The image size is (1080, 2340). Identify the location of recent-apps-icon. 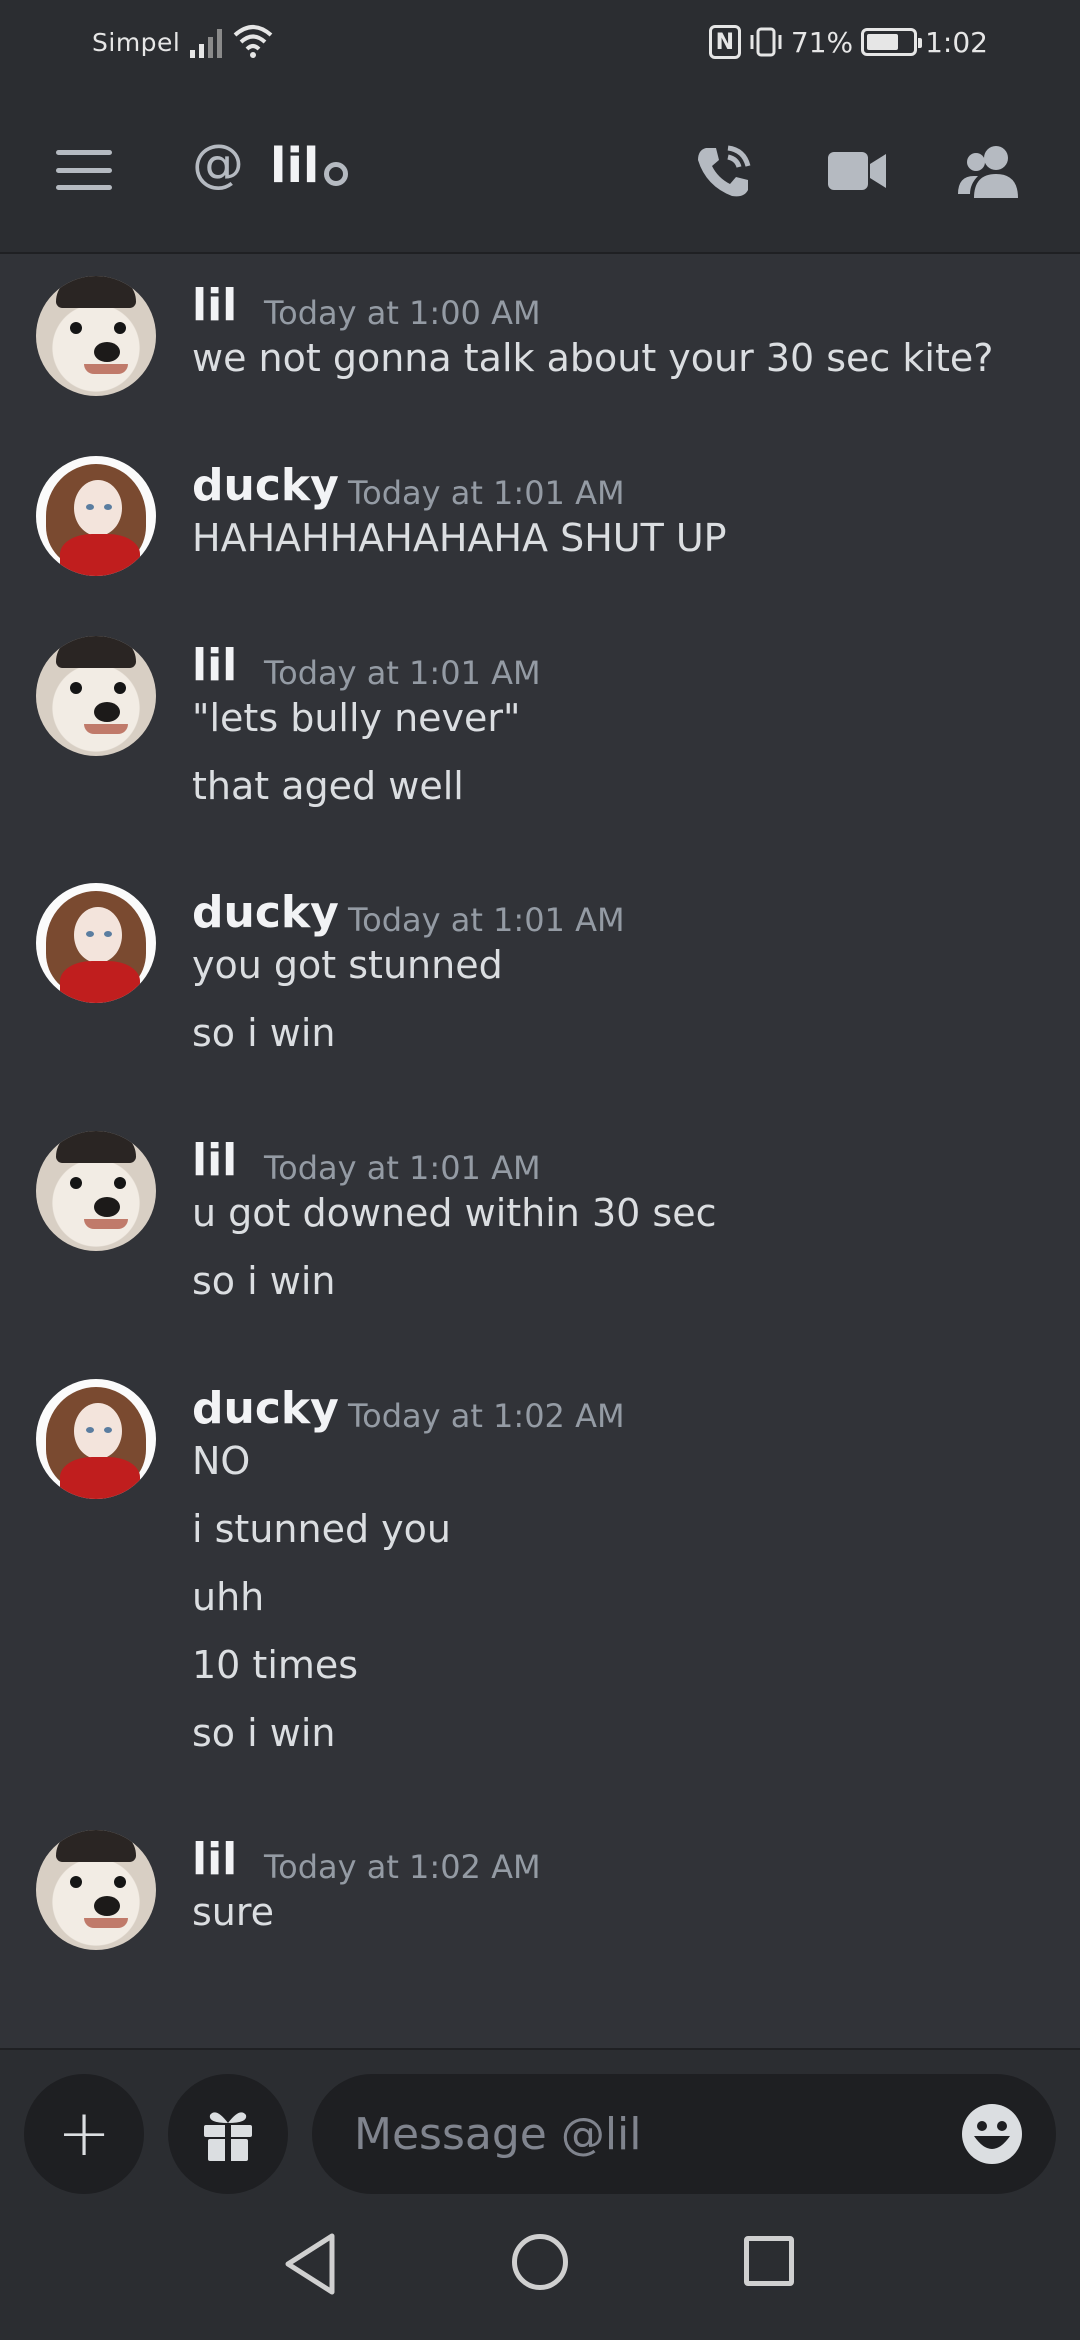
(769, 2261).